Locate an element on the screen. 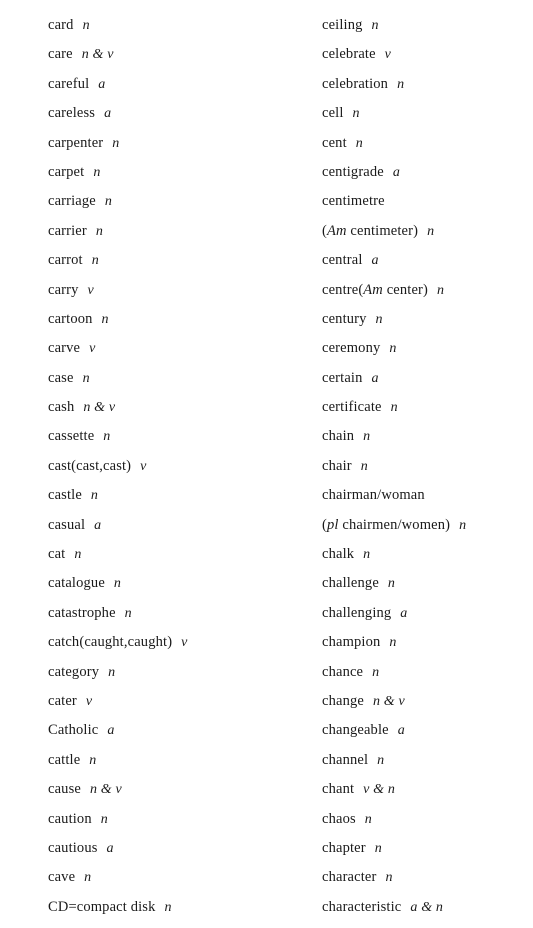  headword: chapter is located at coordinates (344, 847).